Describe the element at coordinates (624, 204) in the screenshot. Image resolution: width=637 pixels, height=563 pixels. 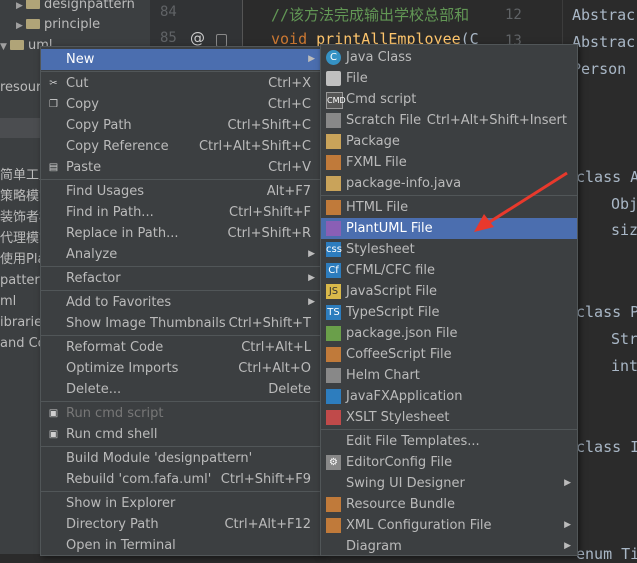
I see `code-text: Obj` at that location.